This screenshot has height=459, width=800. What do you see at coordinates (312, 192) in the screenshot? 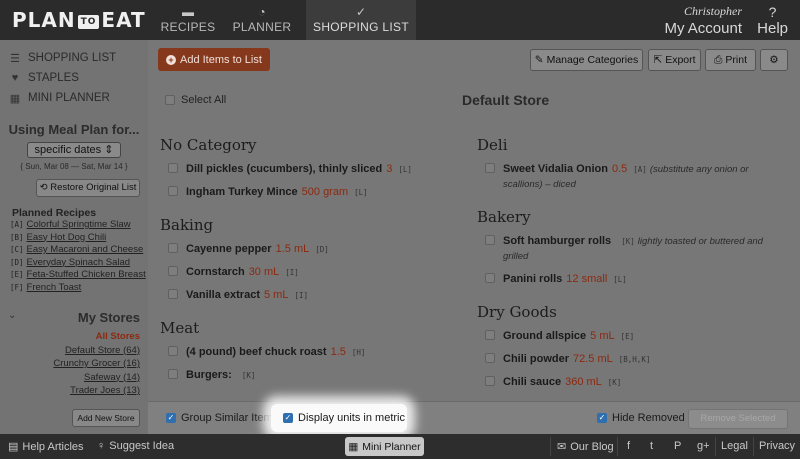
I see `list-item: Ingham Turkey Mince 500 gram [L]` at bounding box center [312, 192].